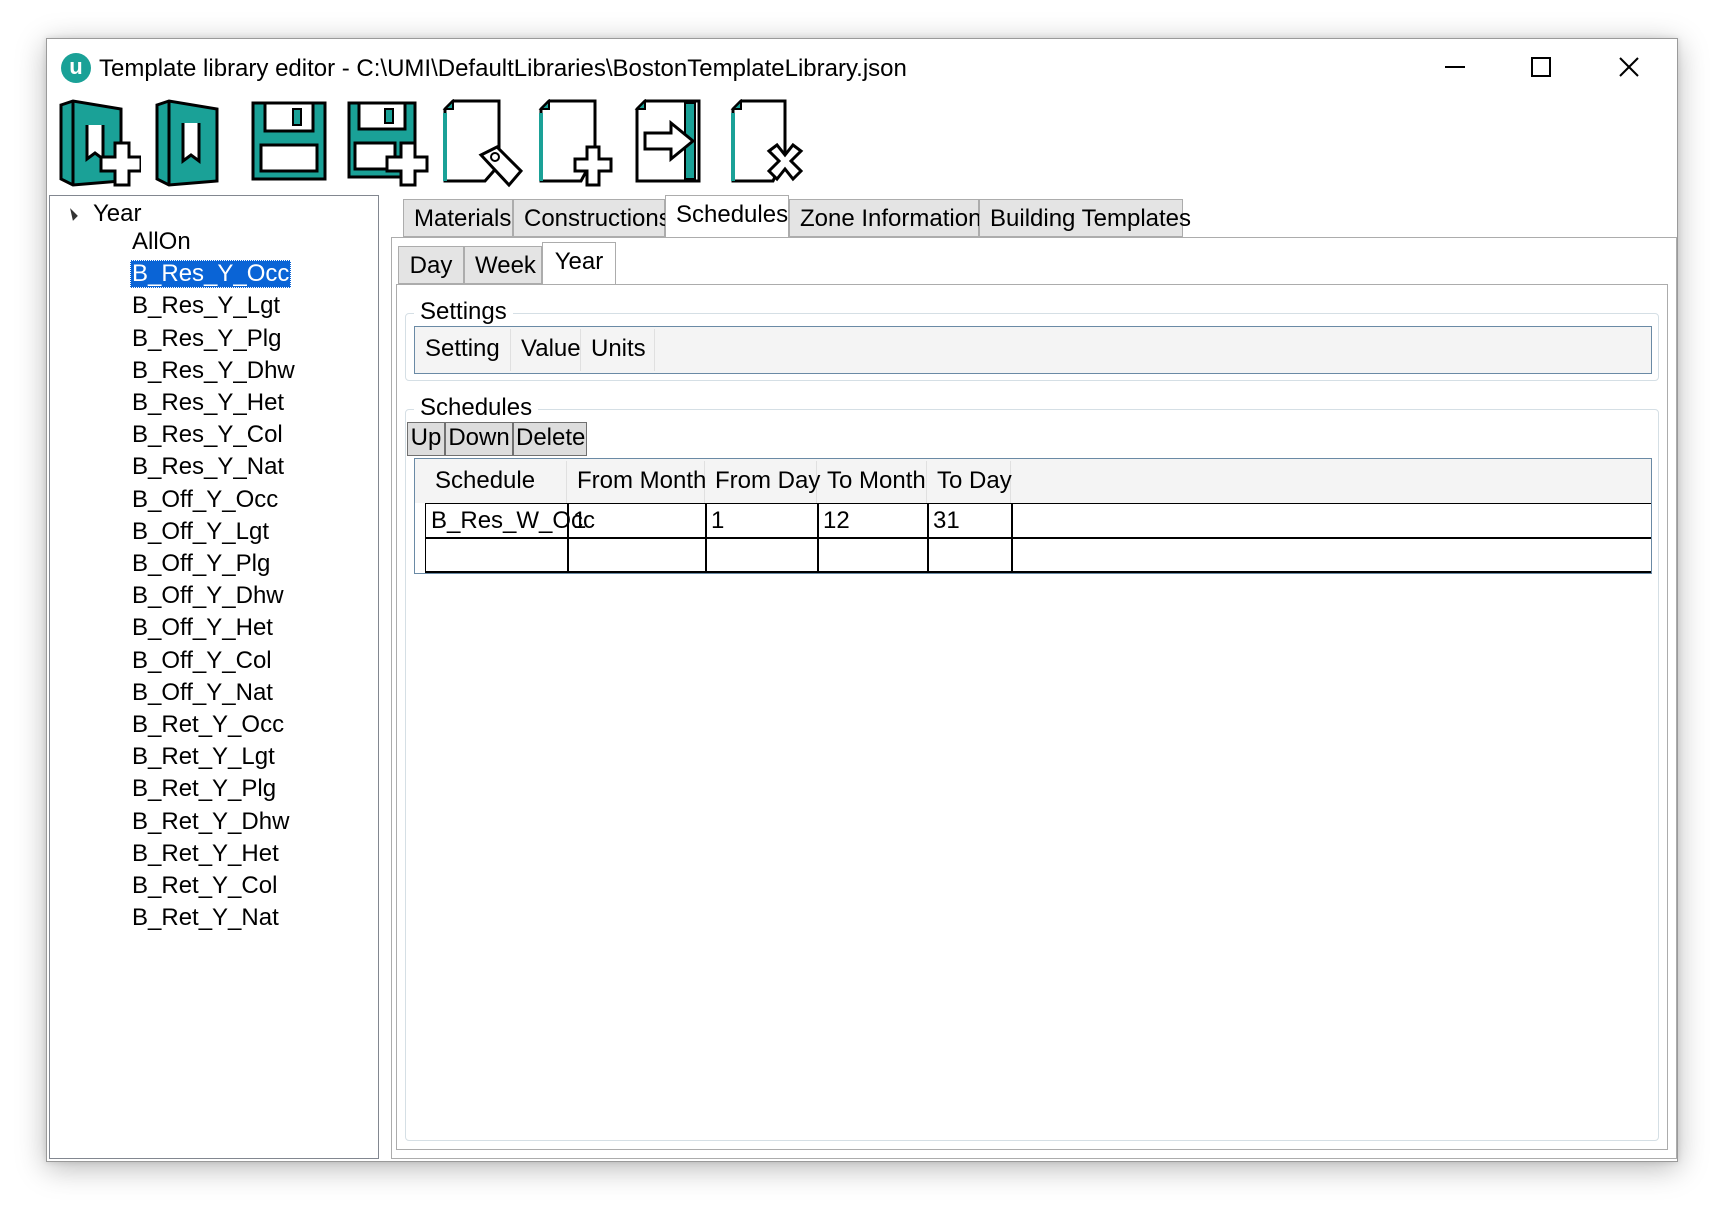 The width and height of the screenshot is (1724, 1216). What do you see at coordinates (885, 218) in the screenshot?
I see `tab-zone-information: Zone Information` at bounding box center [885, 218].